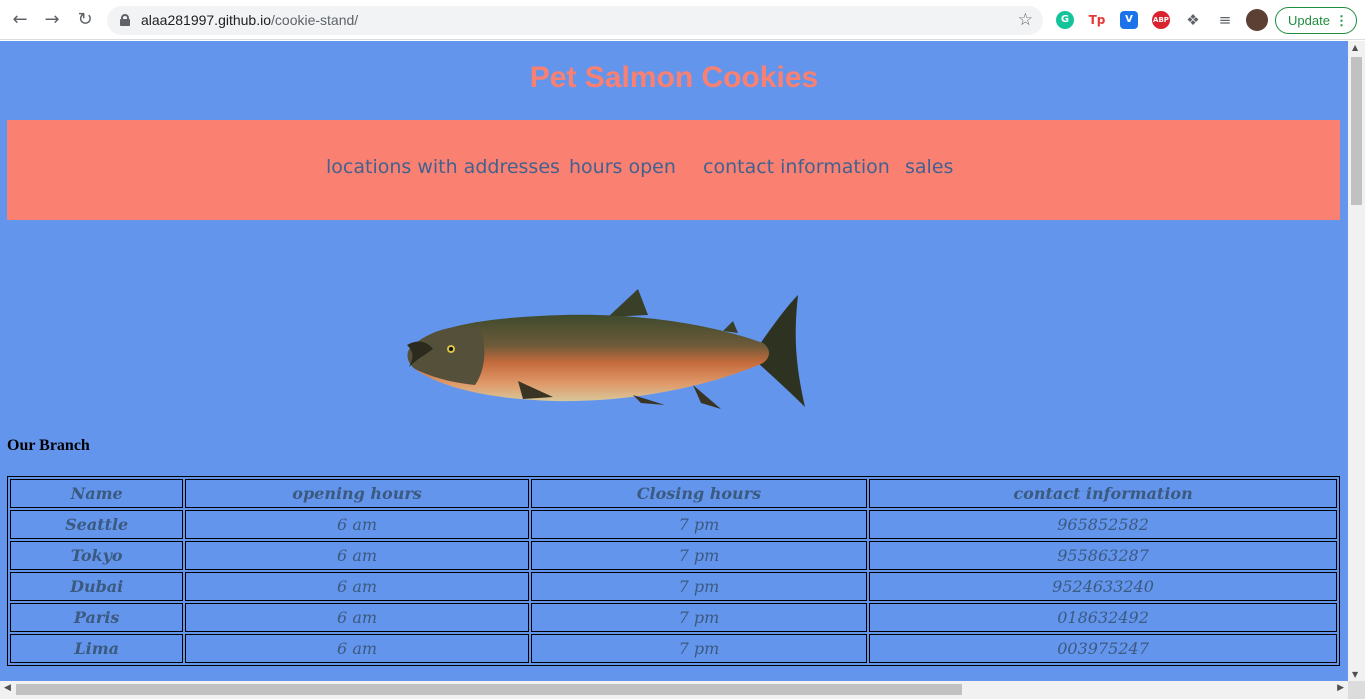  Describe the element at coordinates (1103, 648) in the screenshot. I see `cell-contact: 003975247` at that location.